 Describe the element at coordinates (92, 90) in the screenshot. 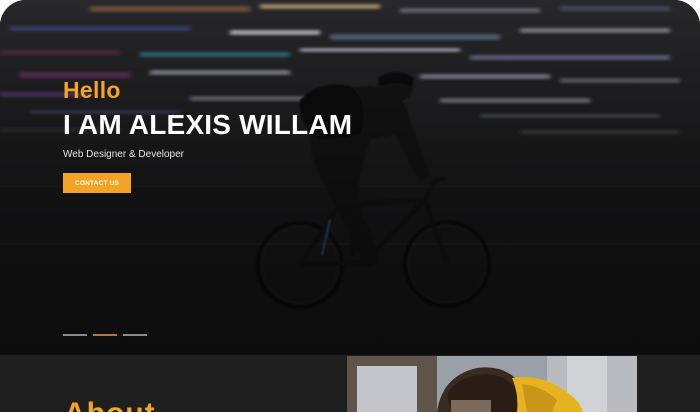

I see `hero-greeting: Hello` at that location.